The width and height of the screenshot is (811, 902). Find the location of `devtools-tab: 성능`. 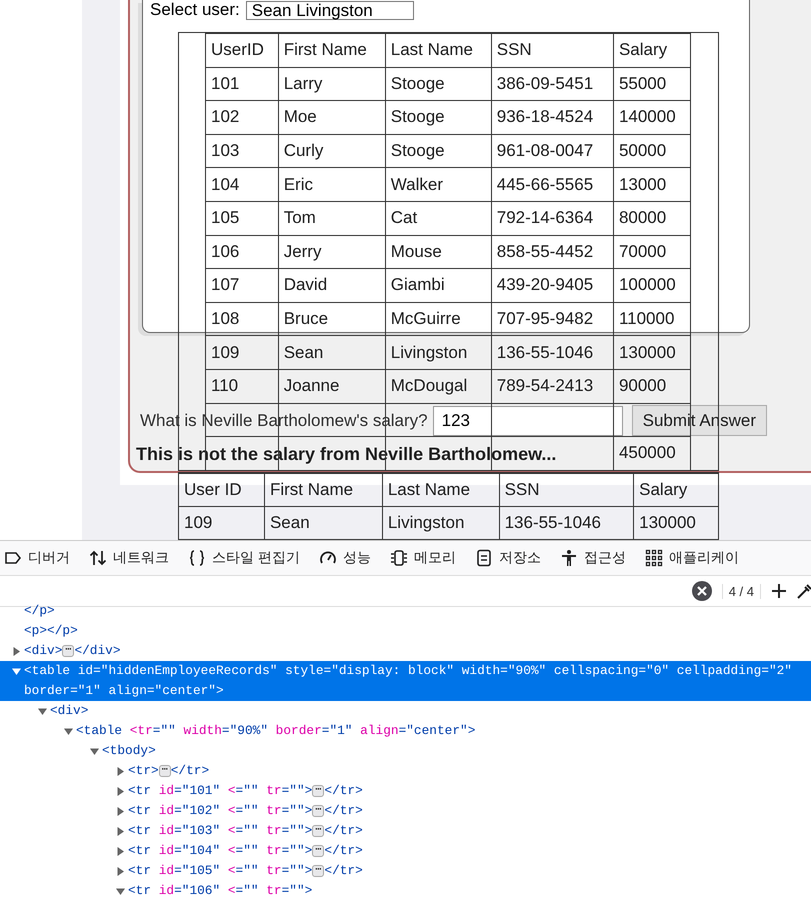

devtools-tab: 성능 is located at coordinates (349, 558).